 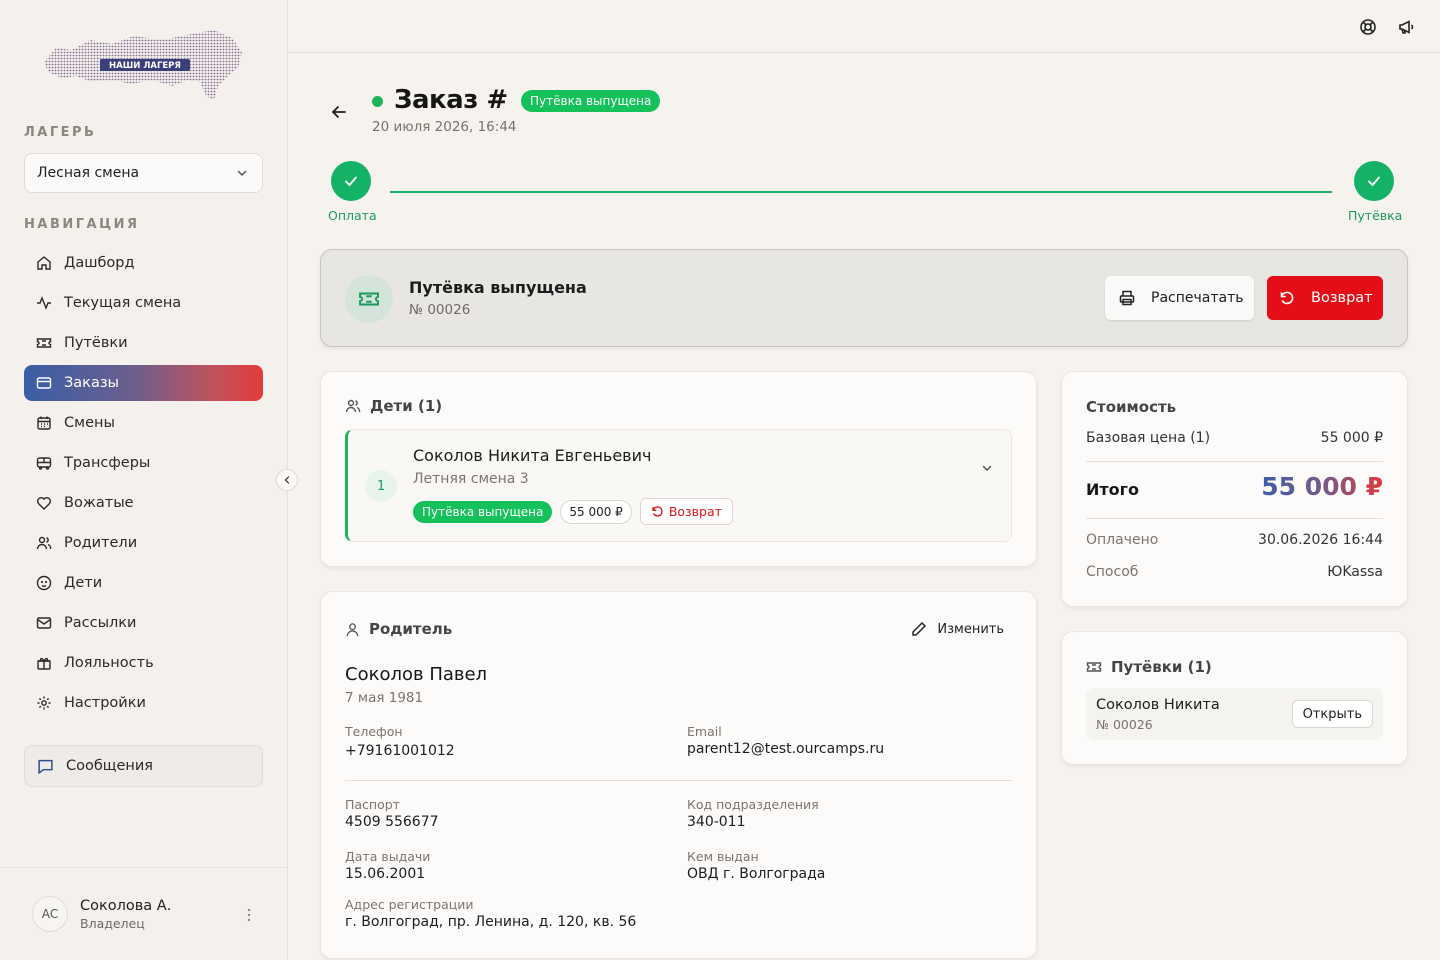 What do you see at coordinates (385, 874) in the screenshot?
I see `issue-date-value: 15.06.2001` at bounding box center [385, 874].